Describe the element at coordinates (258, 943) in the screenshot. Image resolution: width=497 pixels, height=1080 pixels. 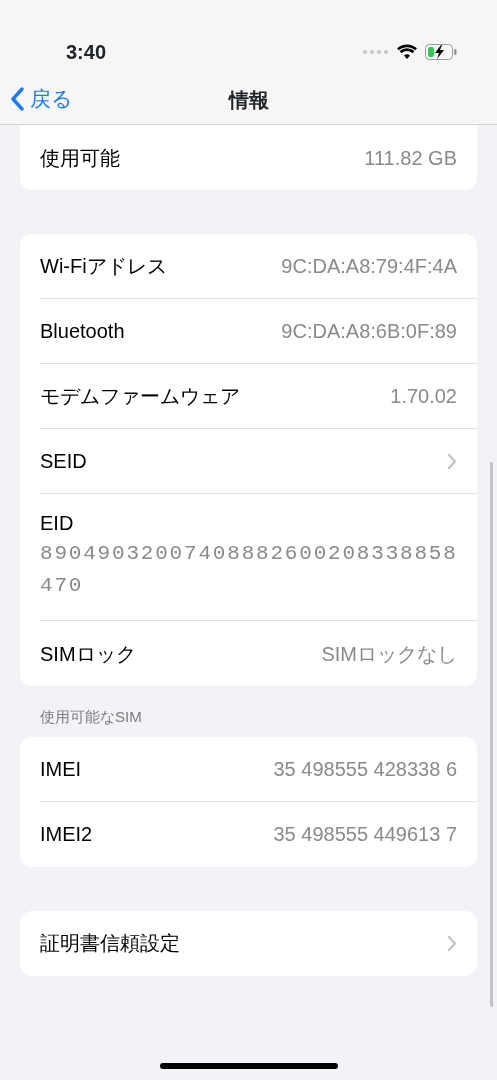
I see `list-row: 証明書信頼設定` at that location.